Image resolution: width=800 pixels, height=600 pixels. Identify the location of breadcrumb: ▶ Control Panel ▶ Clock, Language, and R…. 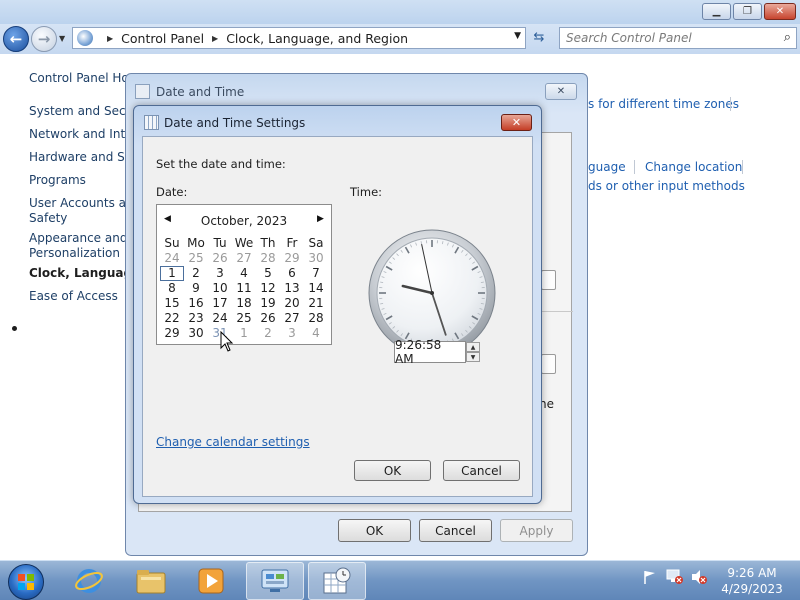
(299, 38).